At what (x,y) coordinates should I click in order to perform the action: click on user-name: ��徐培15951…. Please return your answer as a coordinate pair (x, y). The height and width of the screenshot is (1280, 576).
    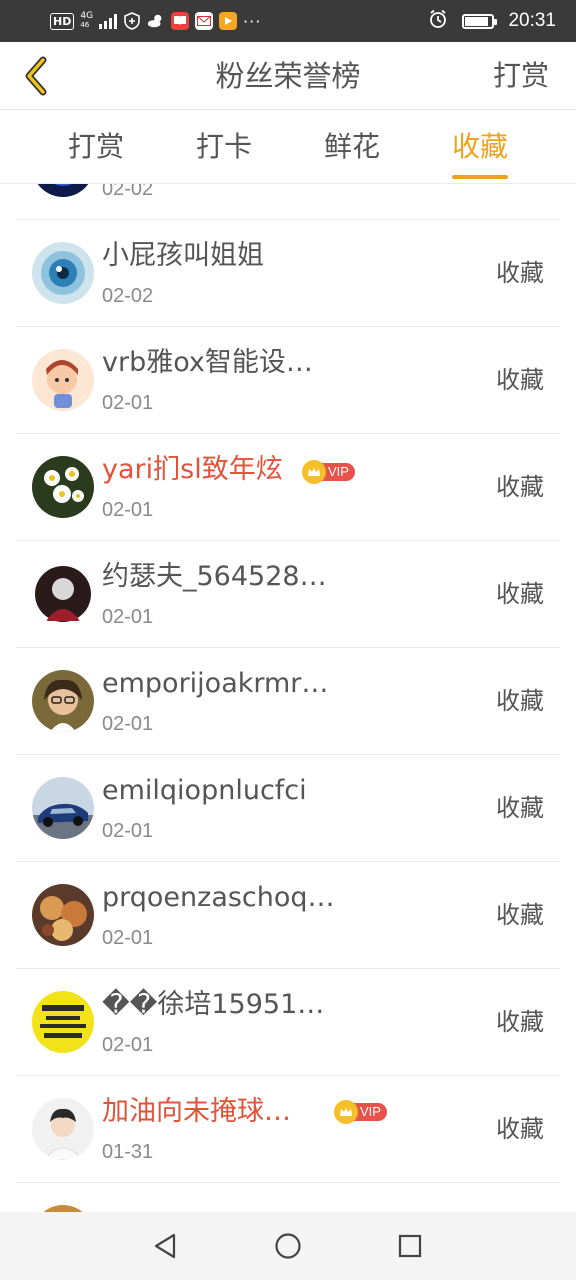
    Looking at the image, I should click on (213, 1004).